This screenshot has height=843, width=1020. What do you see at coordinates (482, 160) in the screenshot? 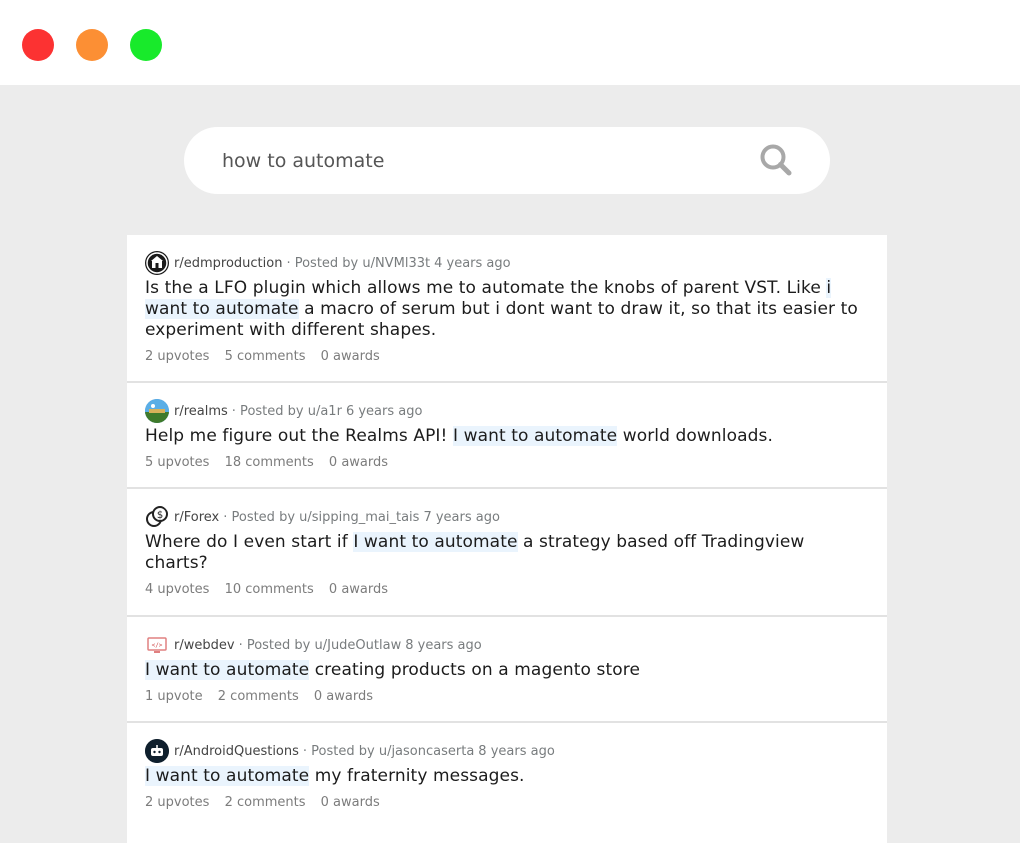
I see `search-input` at bounding box center [482, 160].